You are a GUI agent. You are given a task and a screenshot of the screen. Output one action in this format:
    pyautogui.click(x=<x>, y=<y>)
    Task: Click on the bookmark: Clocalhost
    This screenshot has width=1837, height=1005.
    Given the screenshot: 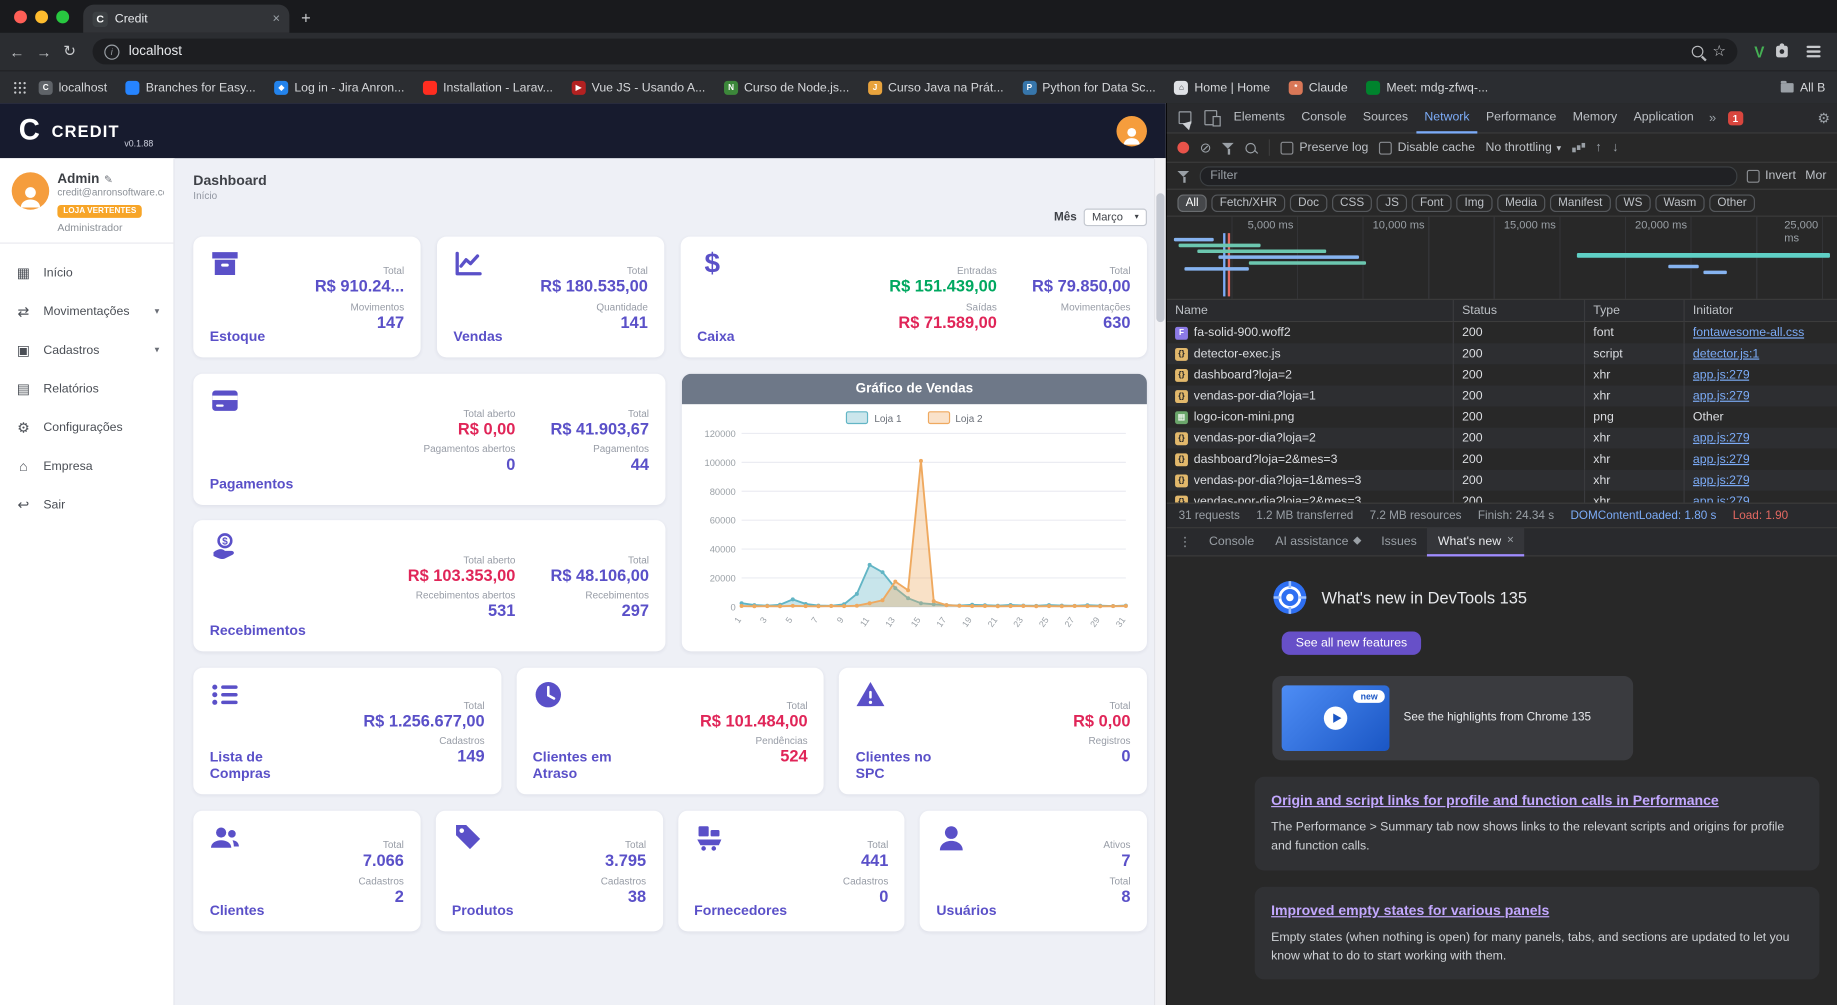 What is the action you would take?
    pyautogui.click(x=72, y=87)
    